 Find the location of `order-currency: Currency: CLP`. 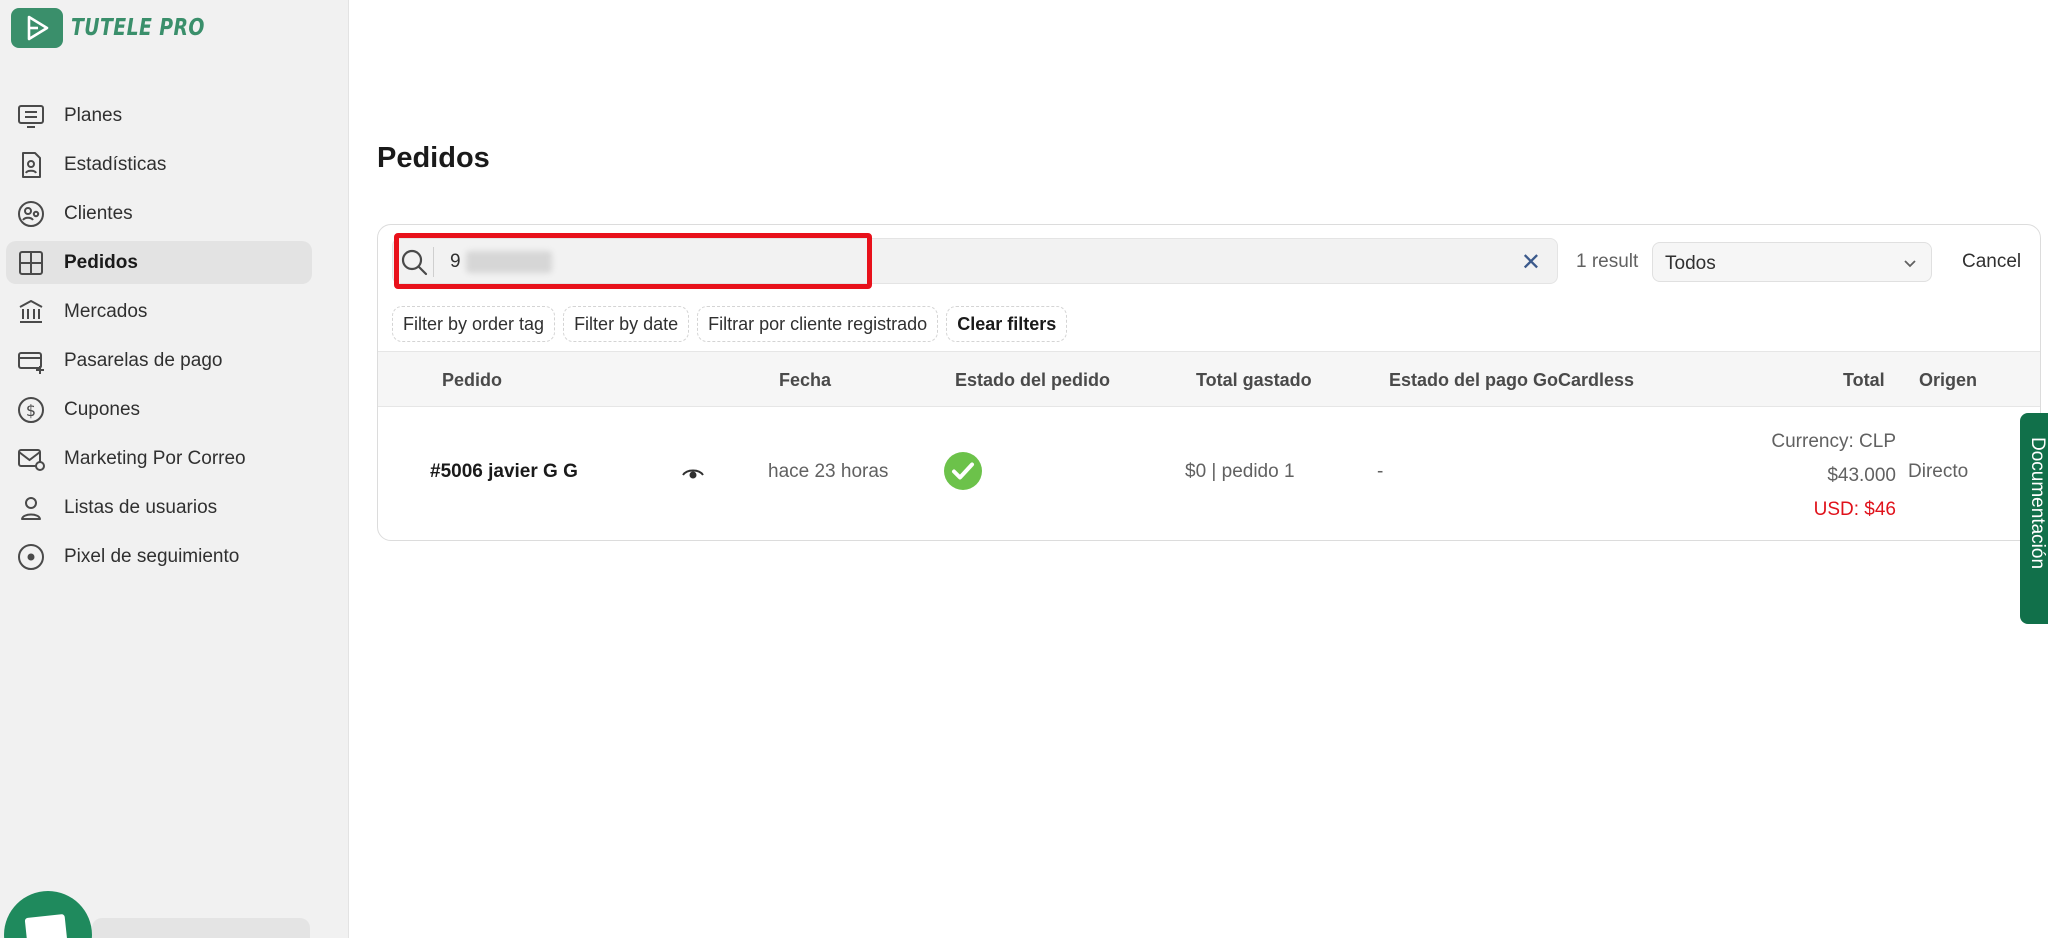

order-currency: Currency: CLP is located at coordinates (1833, 441).